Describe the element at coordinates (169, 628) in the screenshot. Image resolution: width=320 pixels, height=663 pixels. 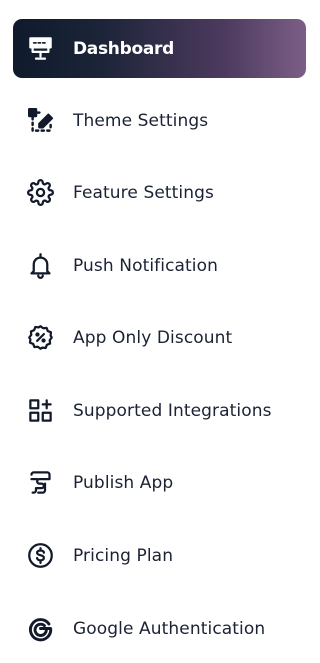
I see `sidebar-item-label: Google Authentication` at that location.